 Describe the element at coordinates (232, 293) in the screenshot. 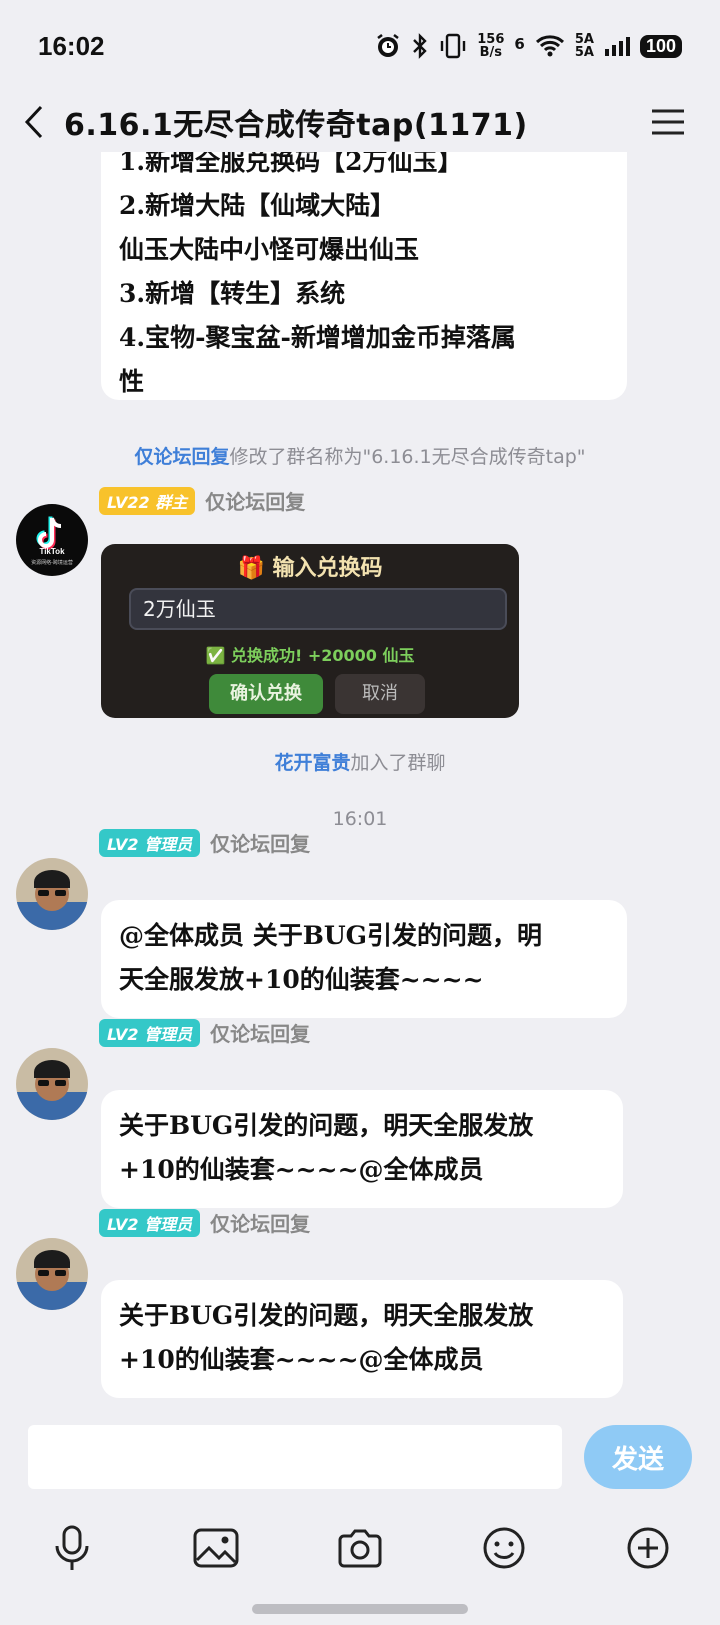

I see `bubble-line: 3.新增【转生】系统` at that location.